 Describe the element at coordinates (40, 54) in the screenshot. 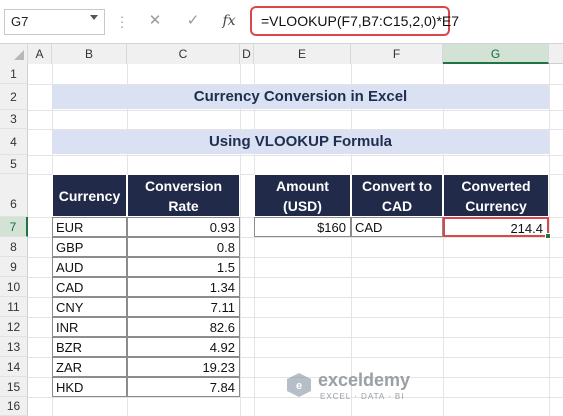

I see `column-header-a: A` at that location.